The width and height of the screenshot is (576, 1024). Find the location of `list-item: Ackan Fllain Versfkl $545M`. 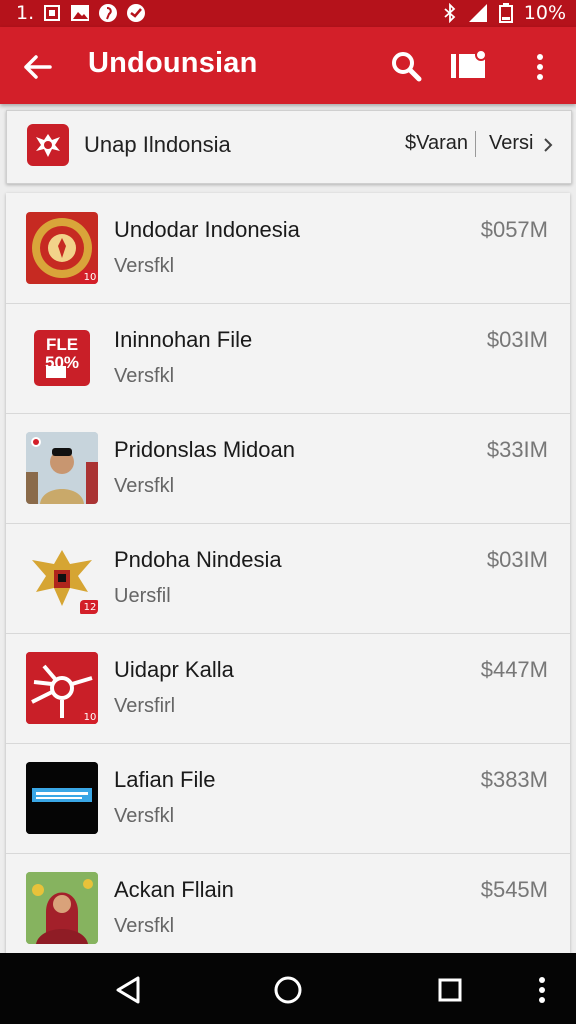

list-item: Ackan Fllain Versfkl $545M is located at coordinates (288, 903).